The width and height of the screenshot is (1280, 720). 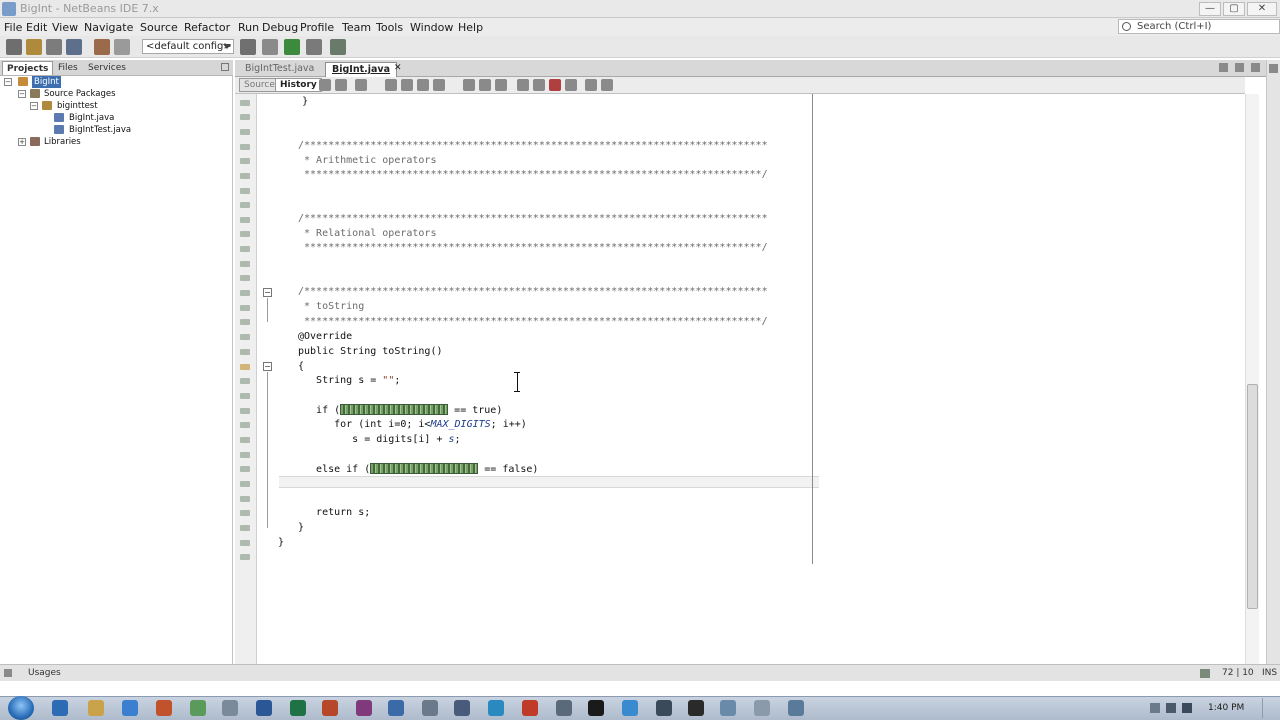 What do you see at coordinates (325, 85) in the screenshot?
I see `back-icon` at bounding box center [325, 85].